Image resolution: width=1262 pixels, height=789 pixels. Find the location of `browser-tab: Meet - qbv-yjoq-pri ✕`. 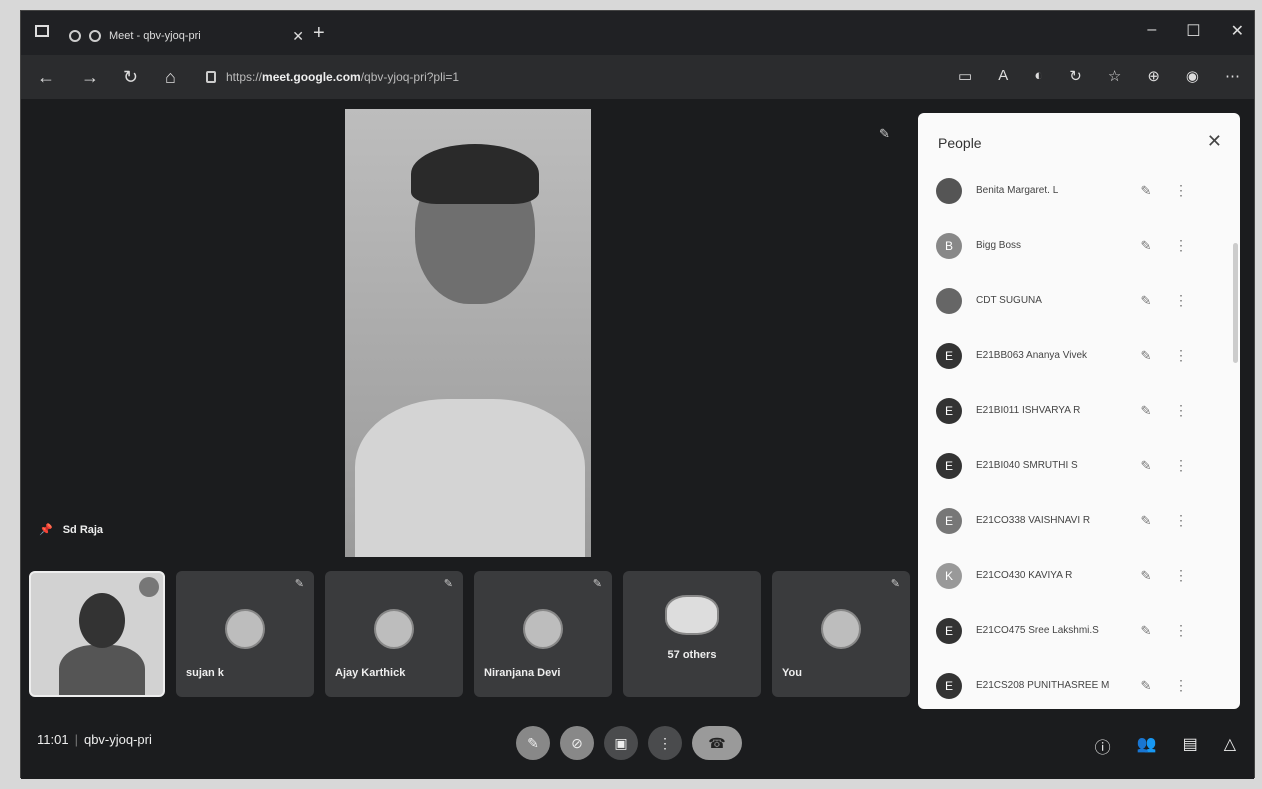

browser-tab: Meet - qbv-yjoq-pri ✕ is located at coordinates (186, 36).